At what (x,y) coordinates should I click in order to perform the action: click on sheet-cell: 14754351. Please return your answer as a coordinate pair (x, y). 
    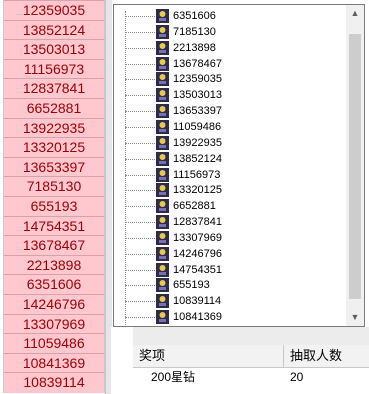
    Looking at the image, I should click on (54, 226).